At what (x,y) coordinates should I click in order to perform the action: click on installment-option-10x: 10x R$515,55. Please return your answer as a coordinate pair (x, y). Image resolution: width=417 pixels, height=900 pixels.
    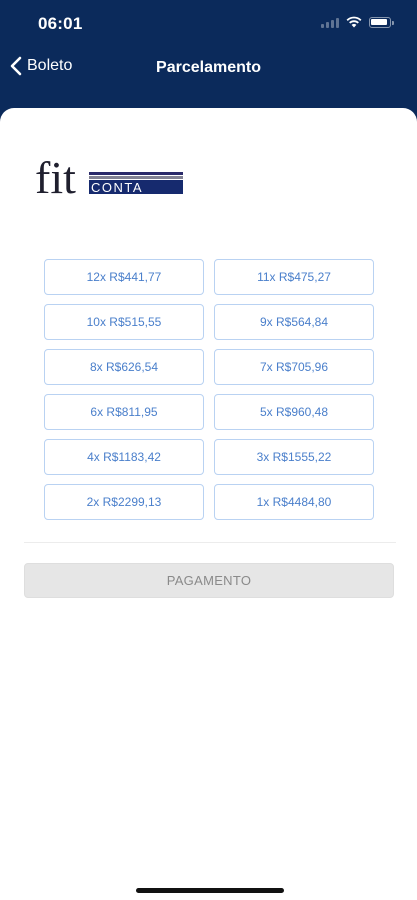
    Looking at the image, I should click on (124, 322).